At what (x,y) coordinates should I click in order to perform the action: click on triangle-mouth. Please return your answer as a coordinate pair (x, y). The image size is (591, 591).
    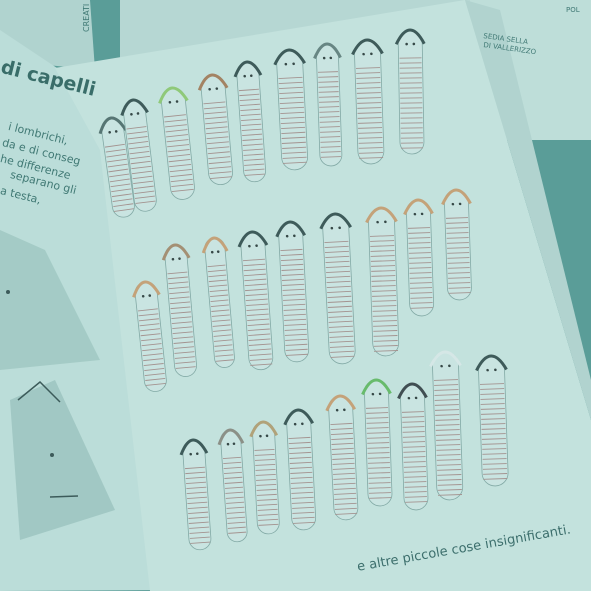
    Looking at the image, I should click on (64, 496).